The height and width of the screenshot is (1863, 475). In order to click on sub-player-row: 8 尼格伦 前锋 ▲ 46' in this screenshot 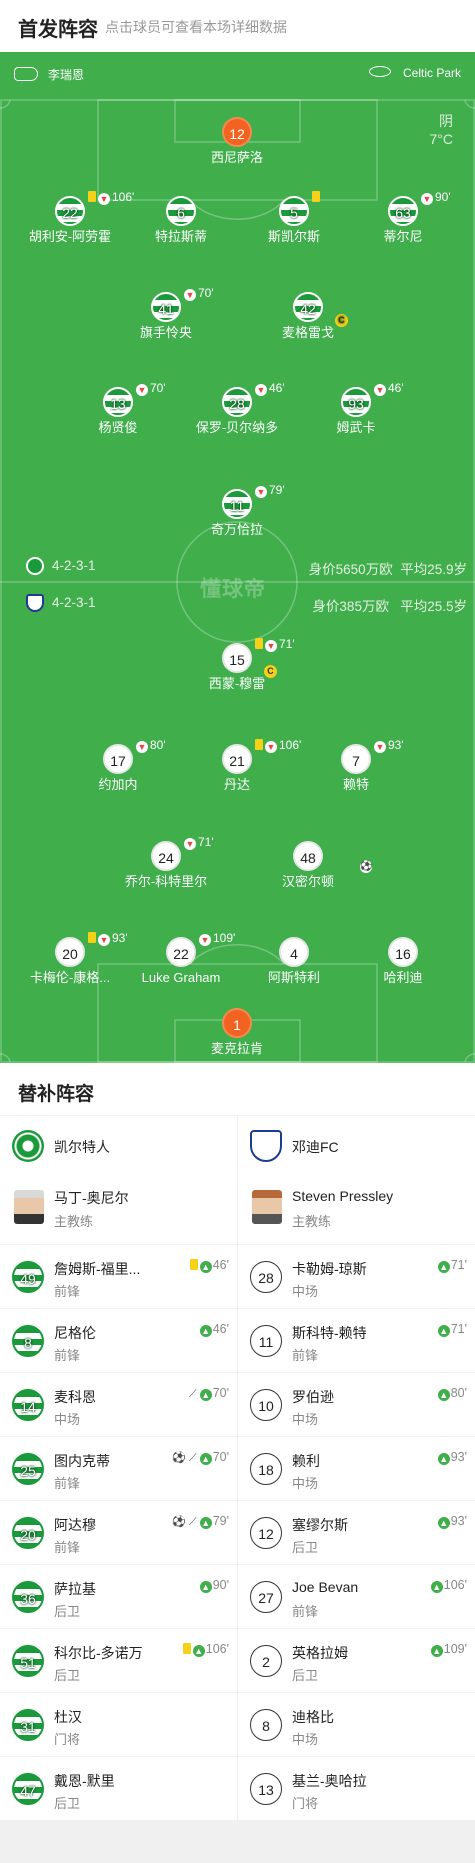, I will do `click(118, 1340)`.